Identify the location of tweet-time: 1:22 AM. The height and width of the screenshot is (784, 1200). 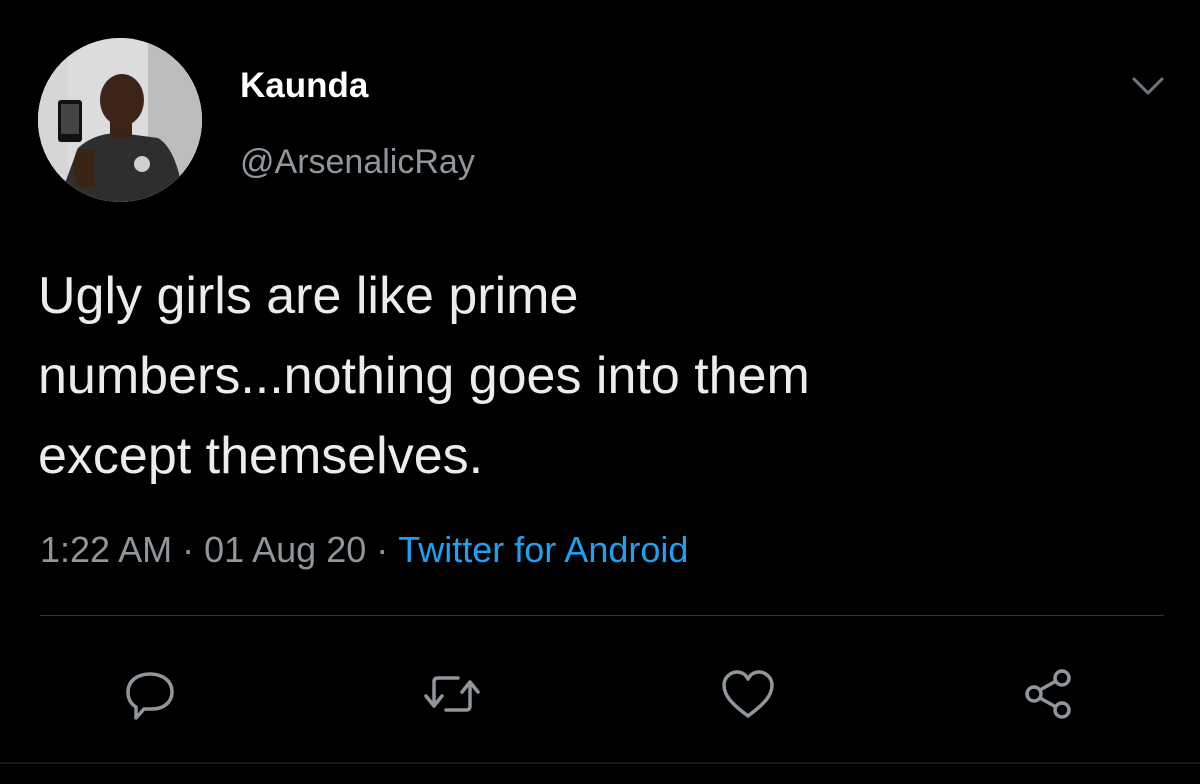
(106, 549).